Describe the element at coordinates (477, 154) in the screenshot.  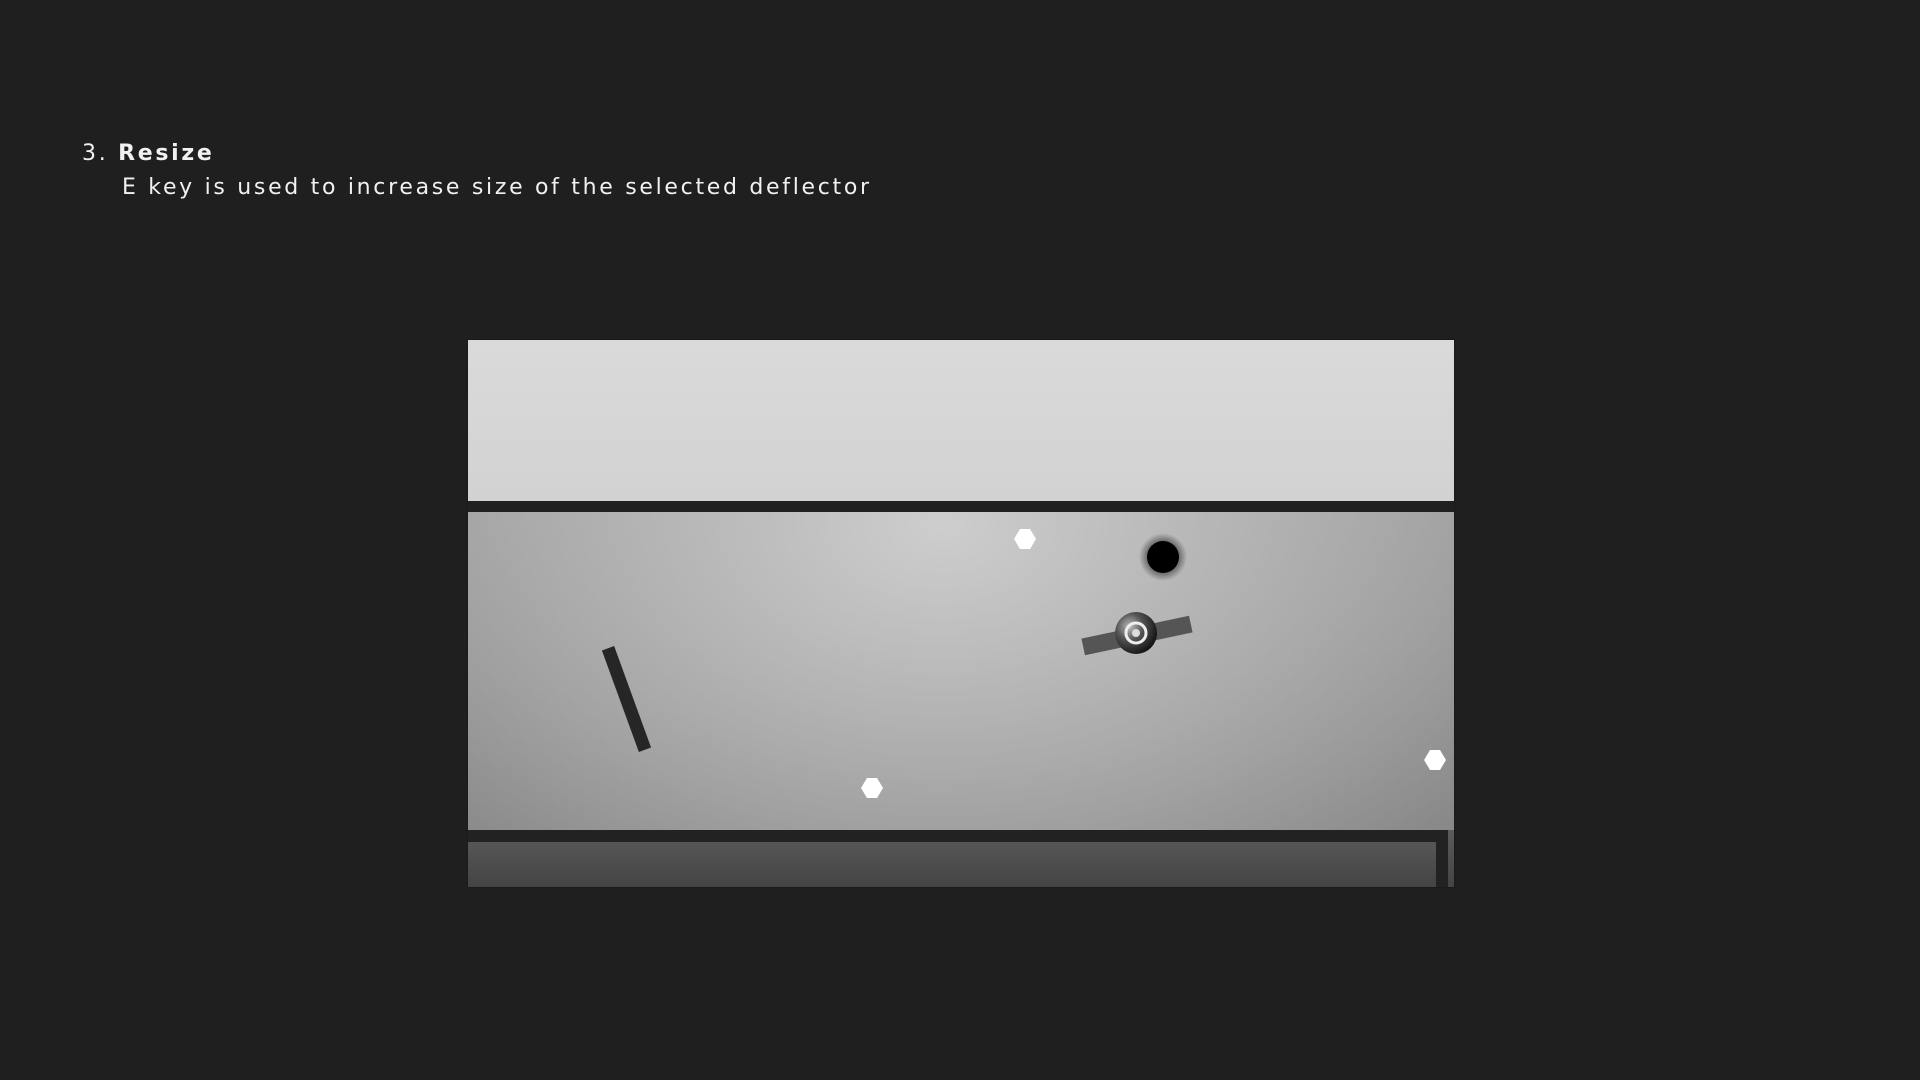
I see `step-heading: 3. Resize` at that location.